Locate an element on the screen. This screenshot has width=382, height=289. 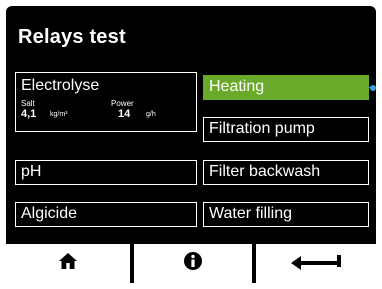
relay-filtration-pump-button: Filtration pump is located at coordinates (286, 129).